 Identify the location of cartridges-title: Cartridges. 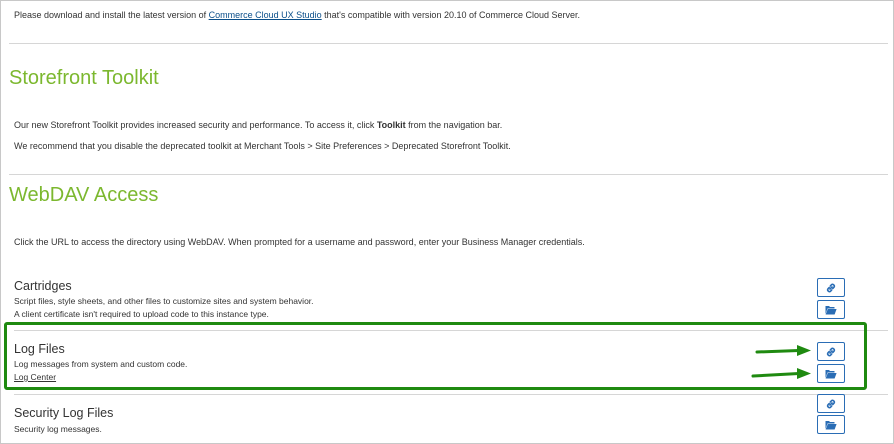
(43, 286).